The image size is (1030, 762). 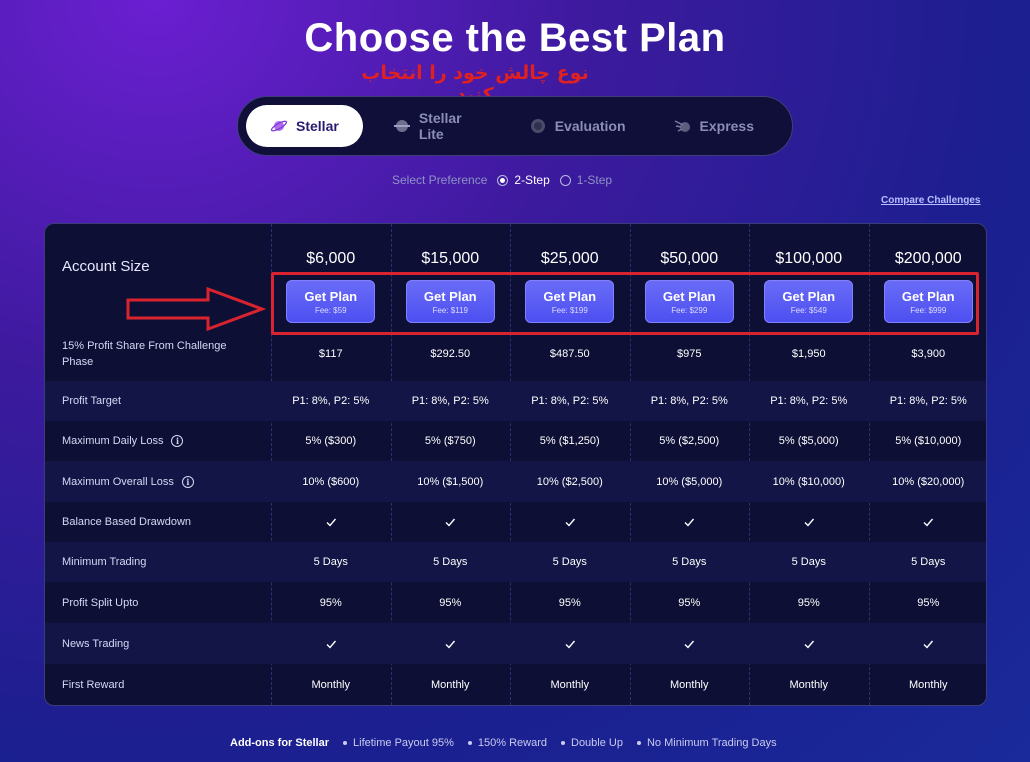 I want to click on row-label: Profit Target, so click(x=92, y=401).